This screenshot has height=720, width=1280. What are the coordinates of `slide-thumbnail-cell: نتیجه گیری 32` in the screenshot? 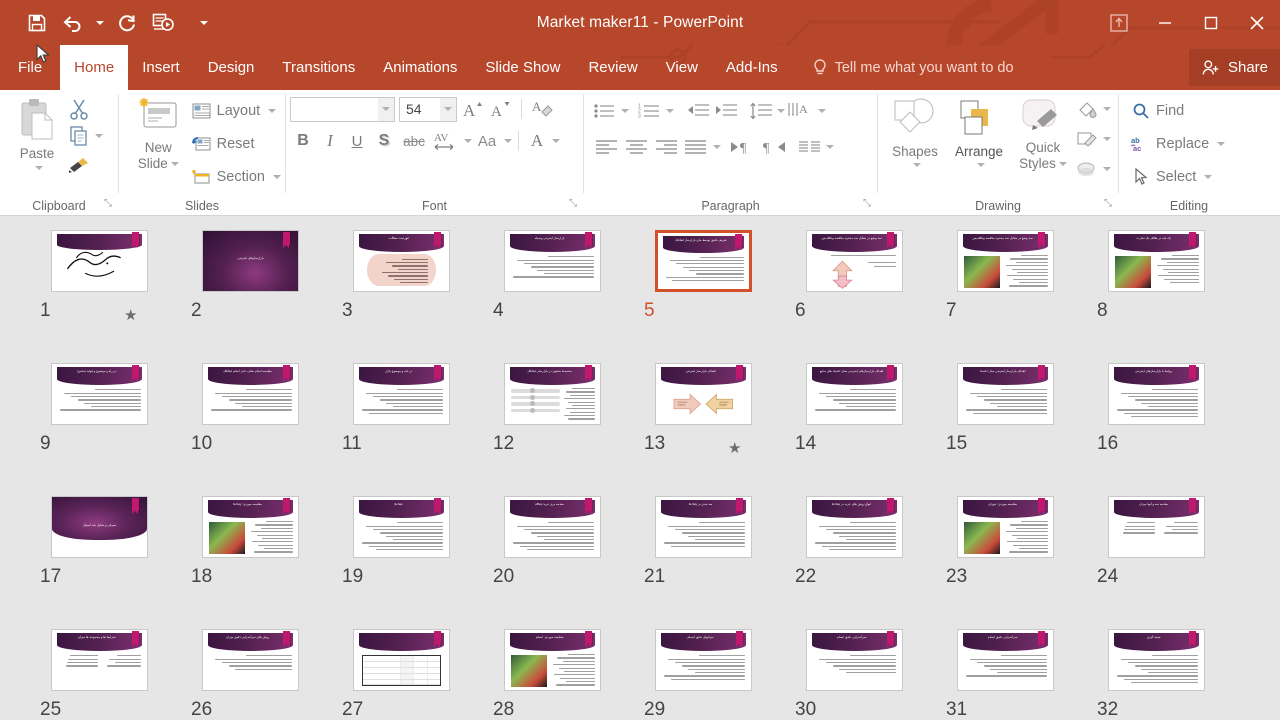 It's located at (1156, 674).